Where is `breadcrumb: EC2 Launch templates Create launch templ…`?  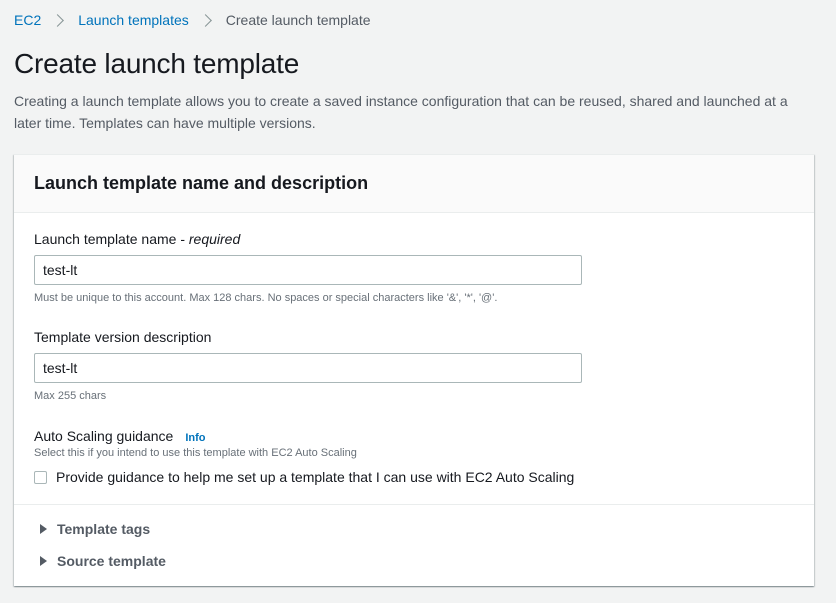
breadcrumb: EC2 Launch templates Create launch templ… is located at coordinates (192, 20).